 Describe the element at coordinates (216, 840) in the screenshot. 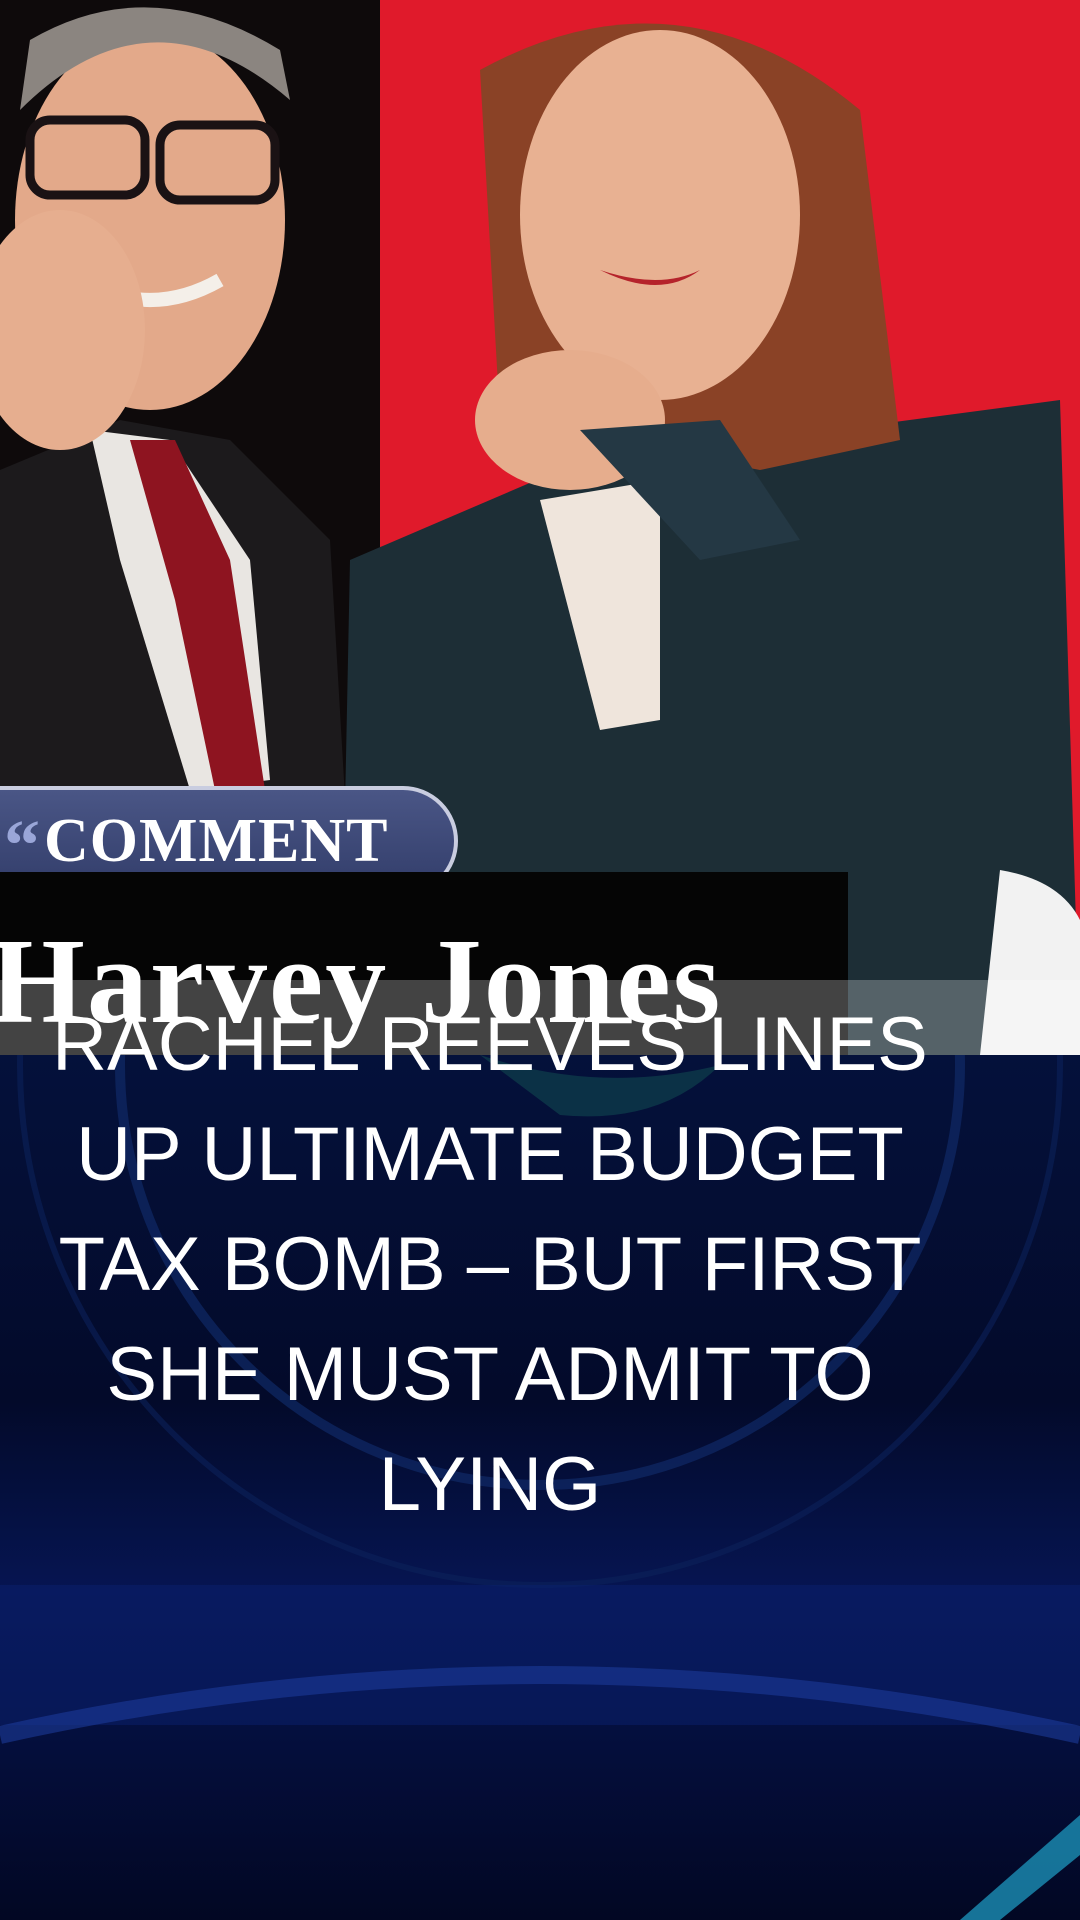

I see `comment-label: COMMENT` at that location.